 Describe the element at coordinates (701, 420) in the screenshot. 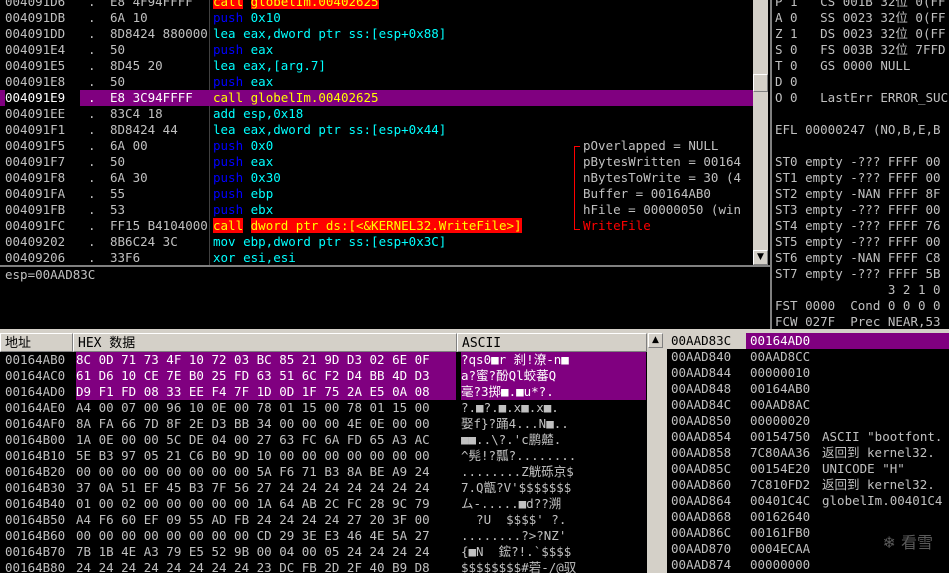

I see `stack-address: 00AAD850` at that location.